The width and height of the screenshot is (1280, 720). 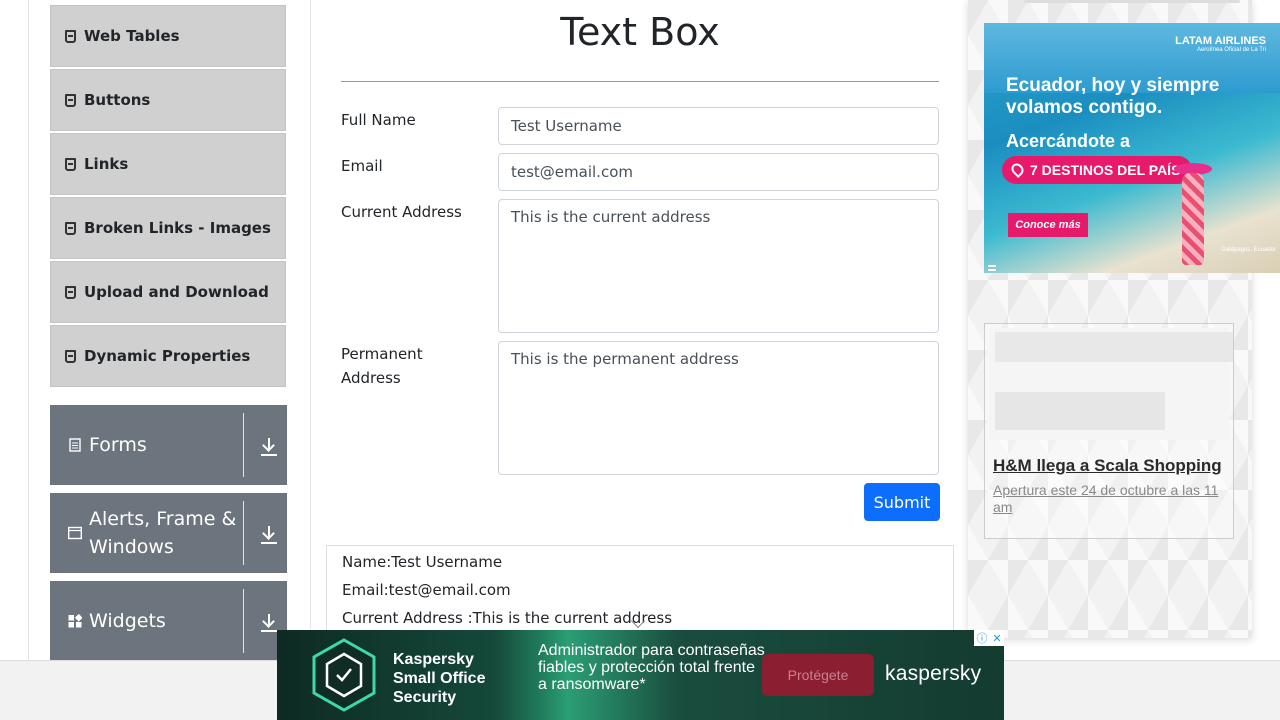 What do you see at coordinates (106, 164) in the screenshot?
I see `sidebar-item-label: Links` at bounding box center [106, 164].